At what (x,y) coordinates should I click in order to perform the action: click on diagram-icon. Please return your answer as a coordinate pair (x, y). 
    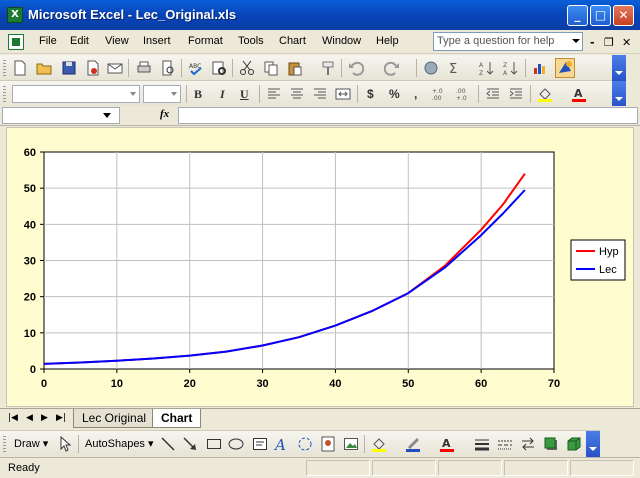
    Looking at the image, I should click on (305, 444).